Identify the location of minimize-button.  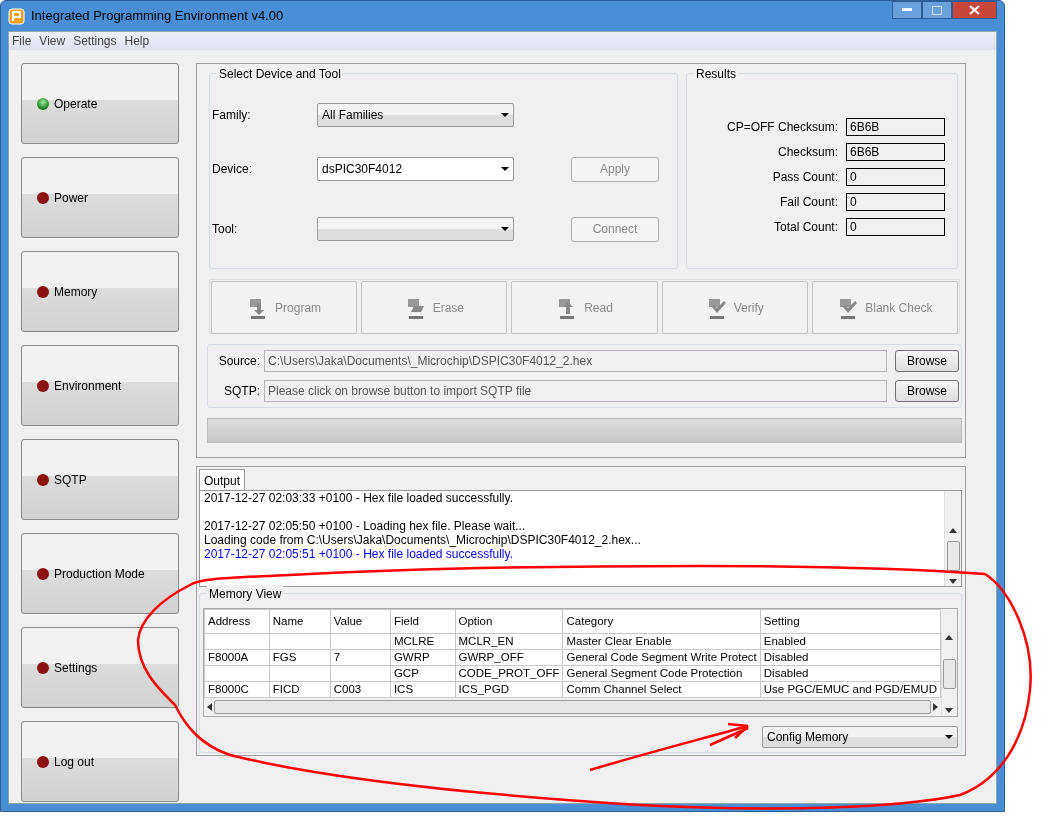
(907, 10).